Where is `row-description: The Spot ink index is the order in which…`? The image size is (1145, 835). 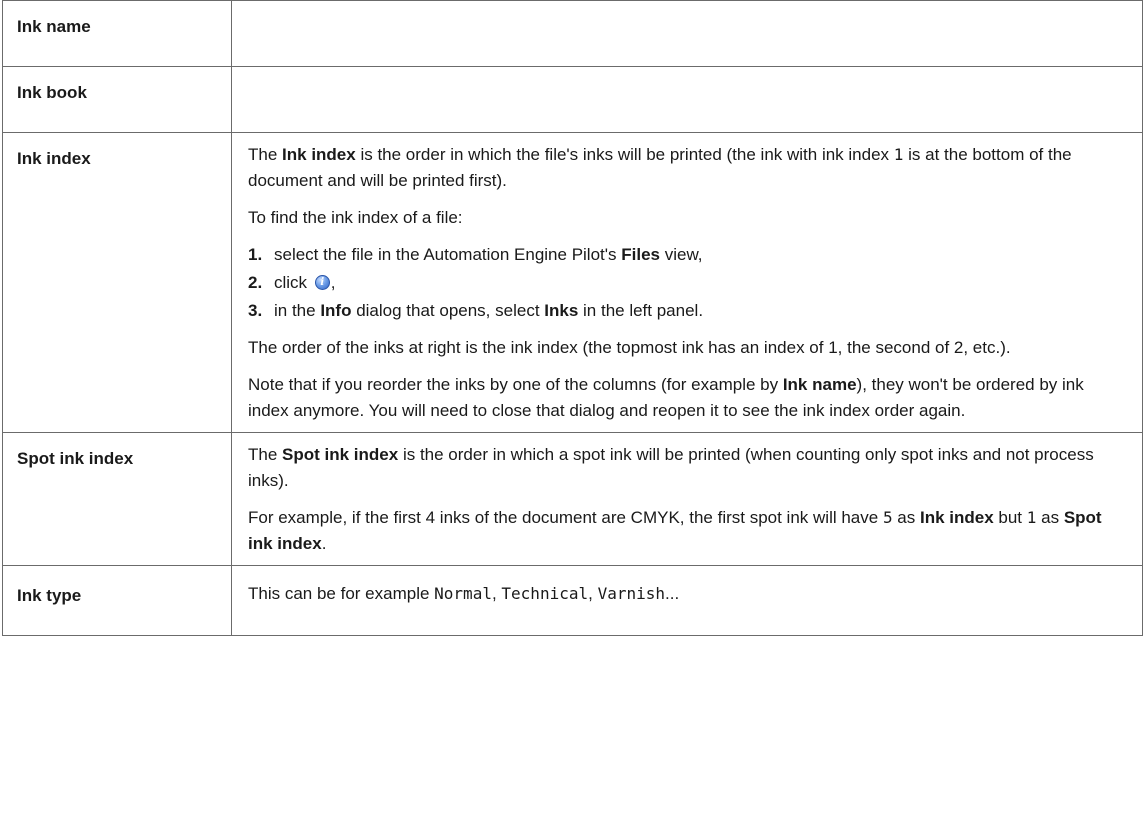 row-description: The Spot ink index is the order in which… is located at coordinates (687, 499).